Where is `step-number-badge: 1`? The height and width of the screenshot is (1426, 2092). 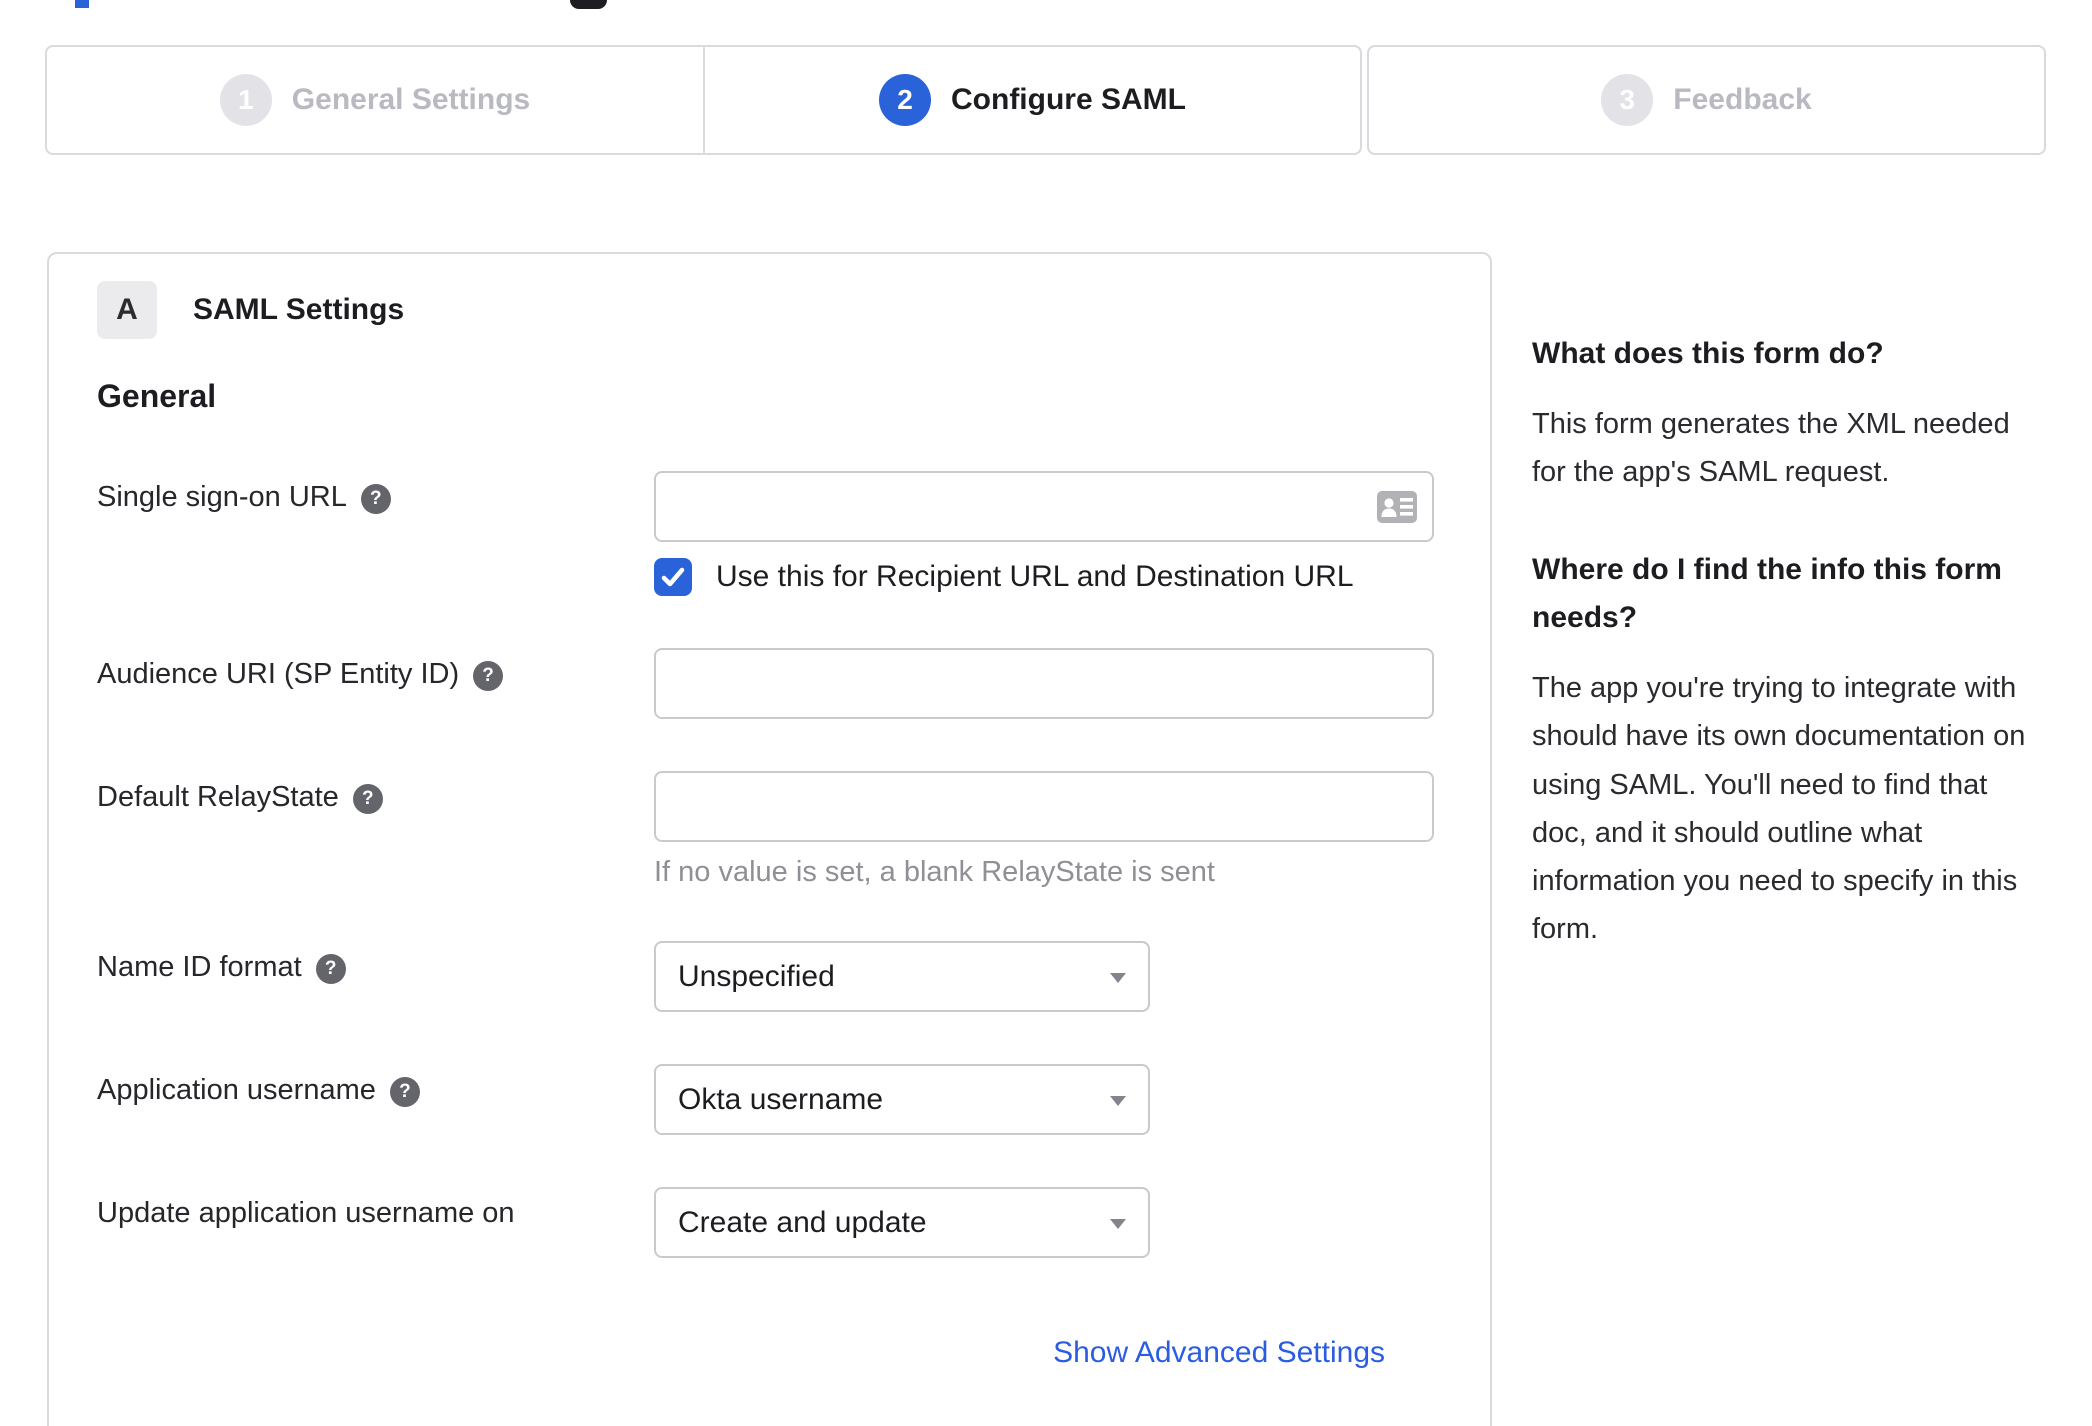
step-number-badge: 1 is located at coordinates (245, 100).